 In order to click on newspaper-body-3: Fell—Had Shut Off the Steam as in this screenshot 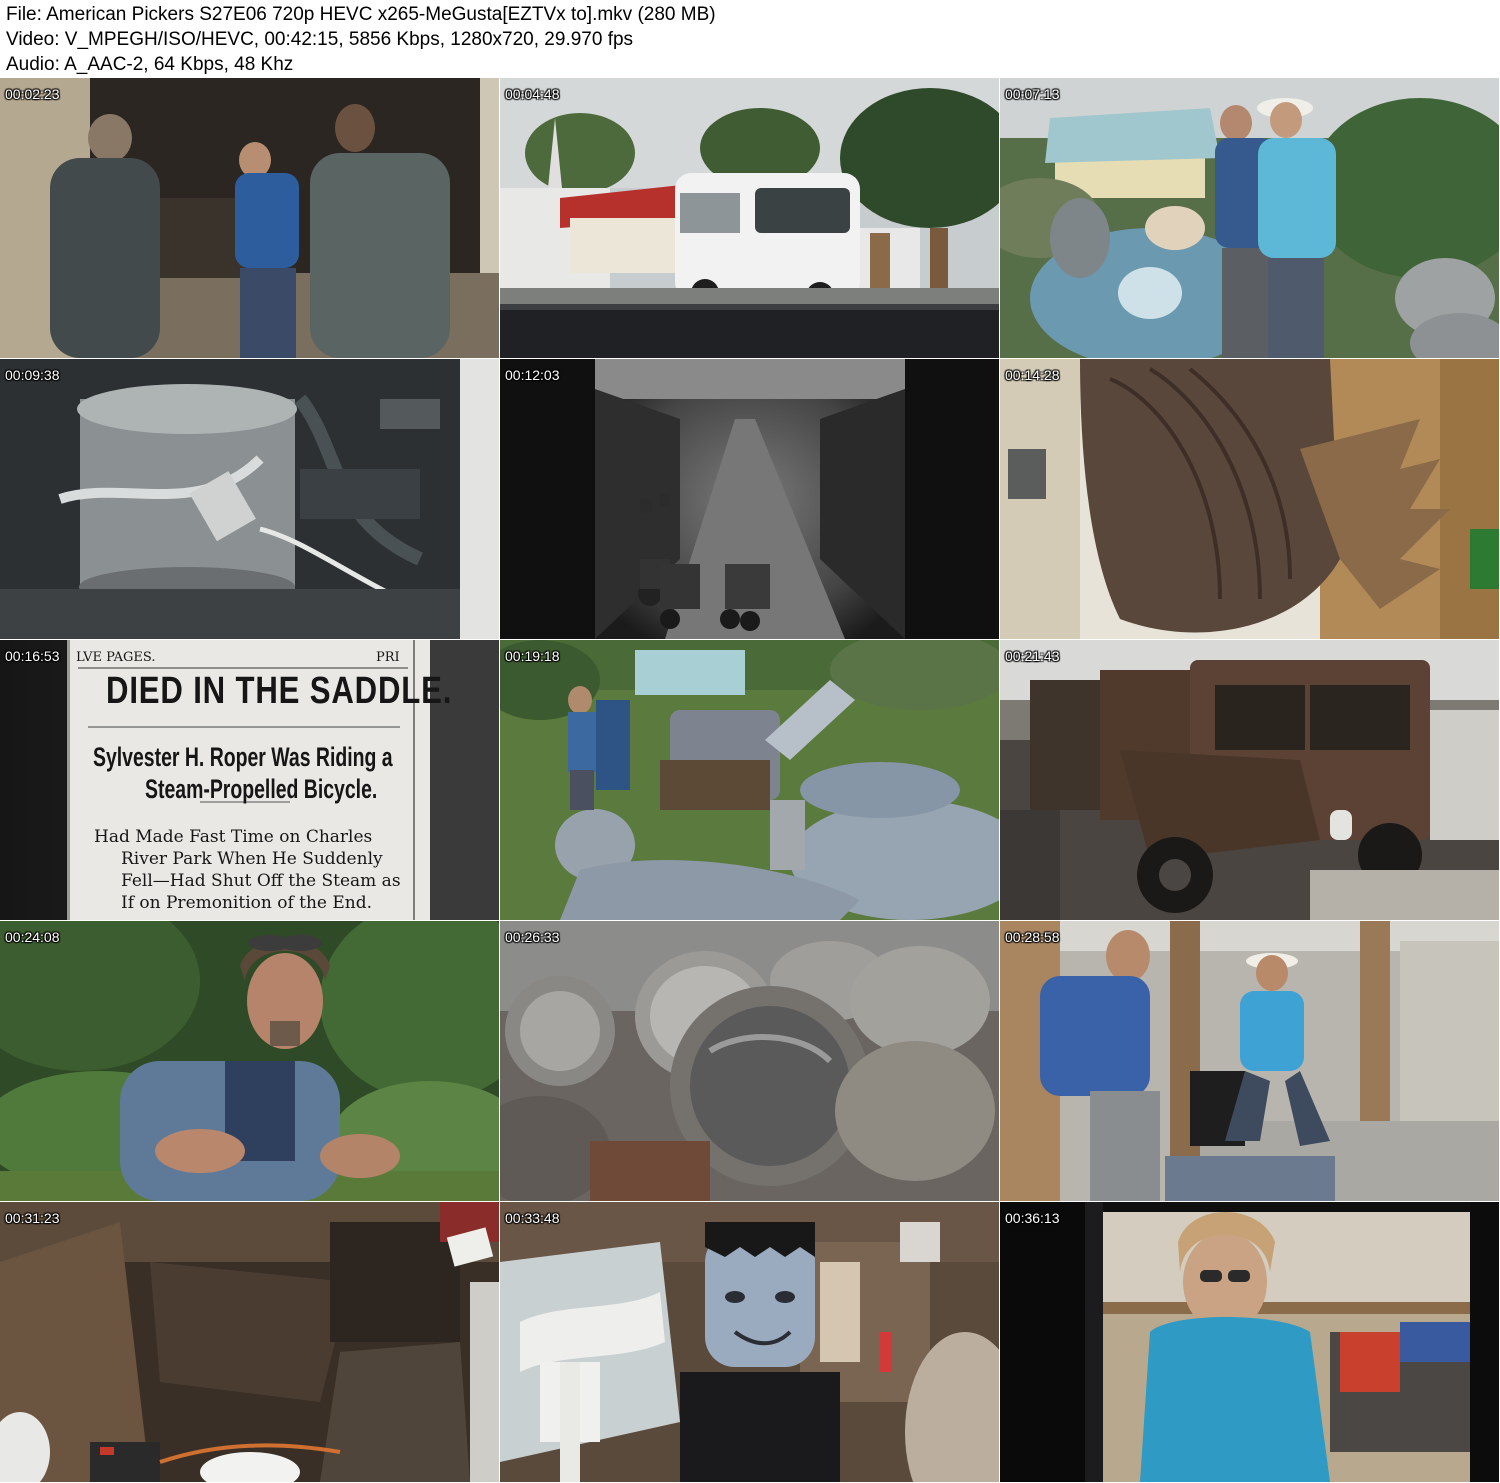, I will do `click(261, 881)`.